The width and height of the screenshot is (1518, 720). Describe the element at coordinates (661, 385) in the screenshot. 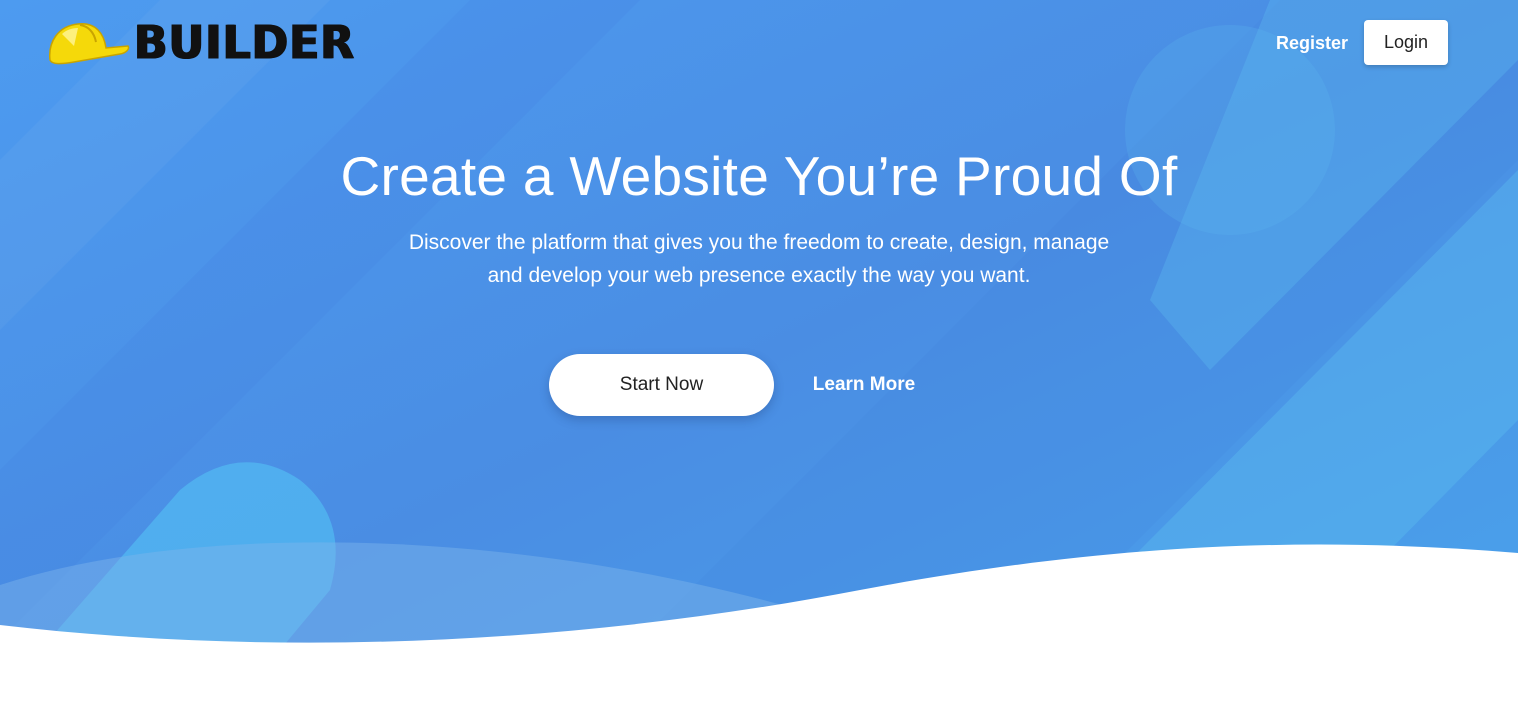

I see `start-now-button: Start Now` at that location.